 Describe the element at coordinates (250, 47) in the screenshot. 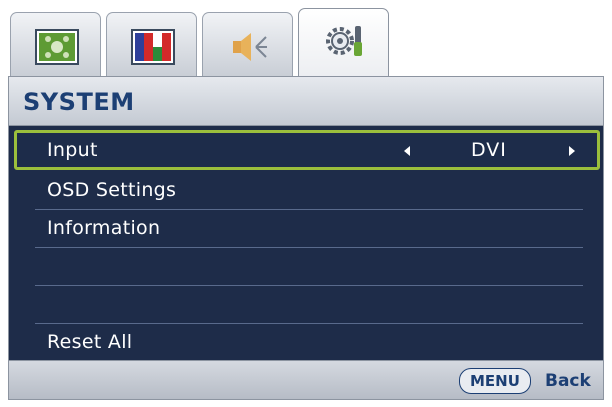

I see `speaker-volume-icon` at that location.